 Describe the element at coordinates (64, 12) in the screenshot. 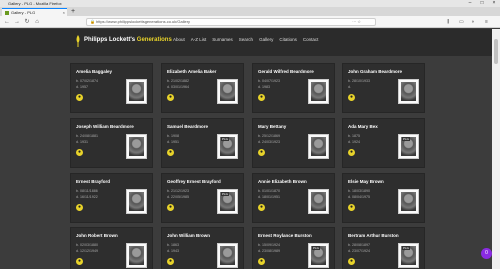

I see `tab-close-icon: ×` at that location.